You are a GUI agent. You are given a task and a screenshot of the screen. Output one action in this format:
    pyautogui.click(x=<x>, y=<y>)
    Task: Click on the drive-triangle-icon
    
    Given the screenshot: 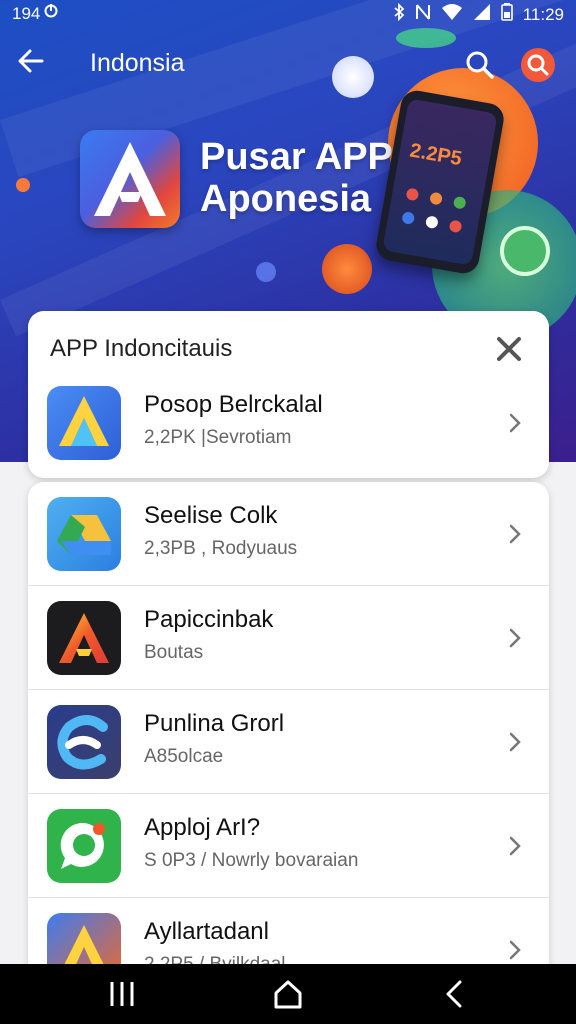 What is the action you would take?
    pyautogui.click(x=84, y=534)
    